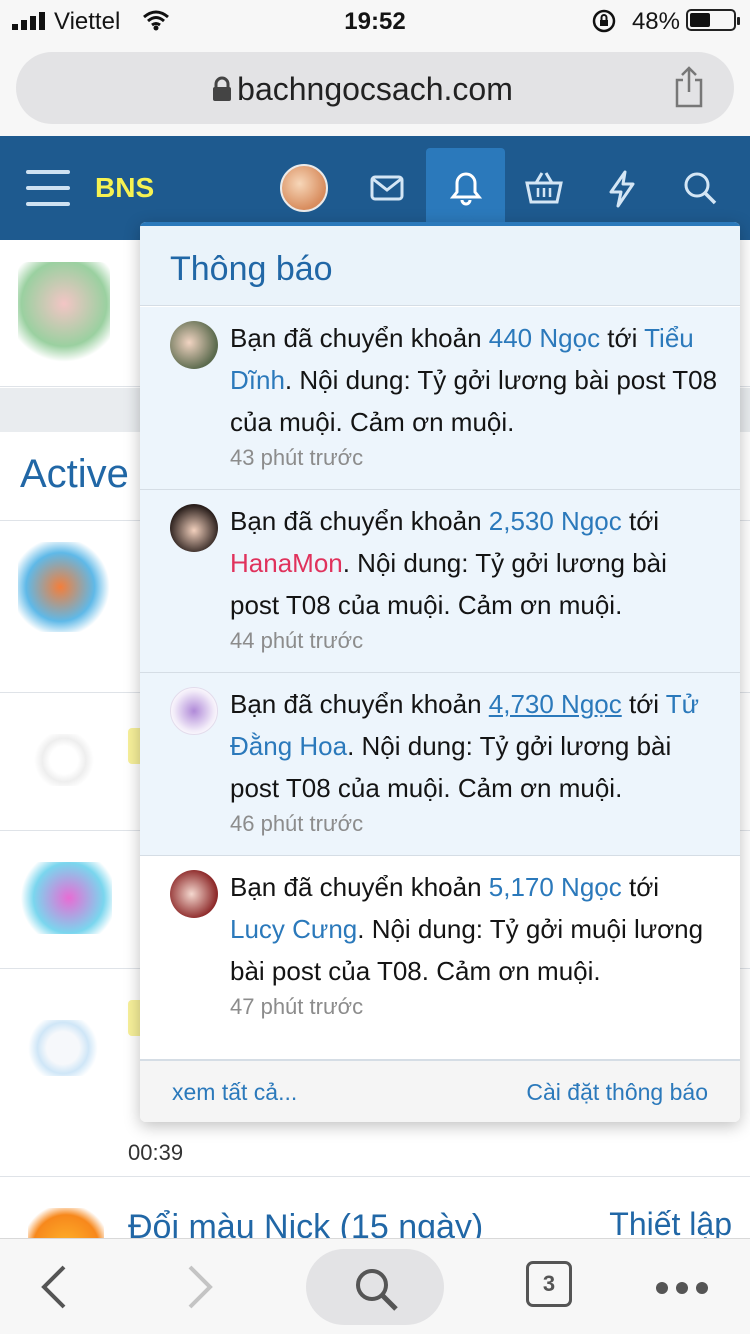  I want to click on user-link: Lucy Cưng, so click(293, 929).